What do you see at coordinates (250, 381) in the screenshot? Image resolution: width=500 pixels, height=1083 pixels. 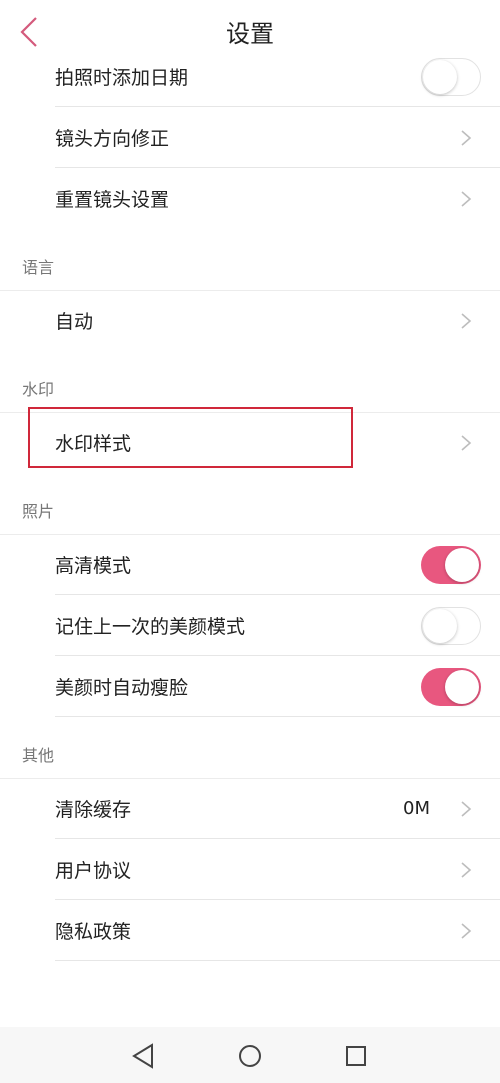 I see `section-header-watermark: 水印` at bounding box center [250, 381].